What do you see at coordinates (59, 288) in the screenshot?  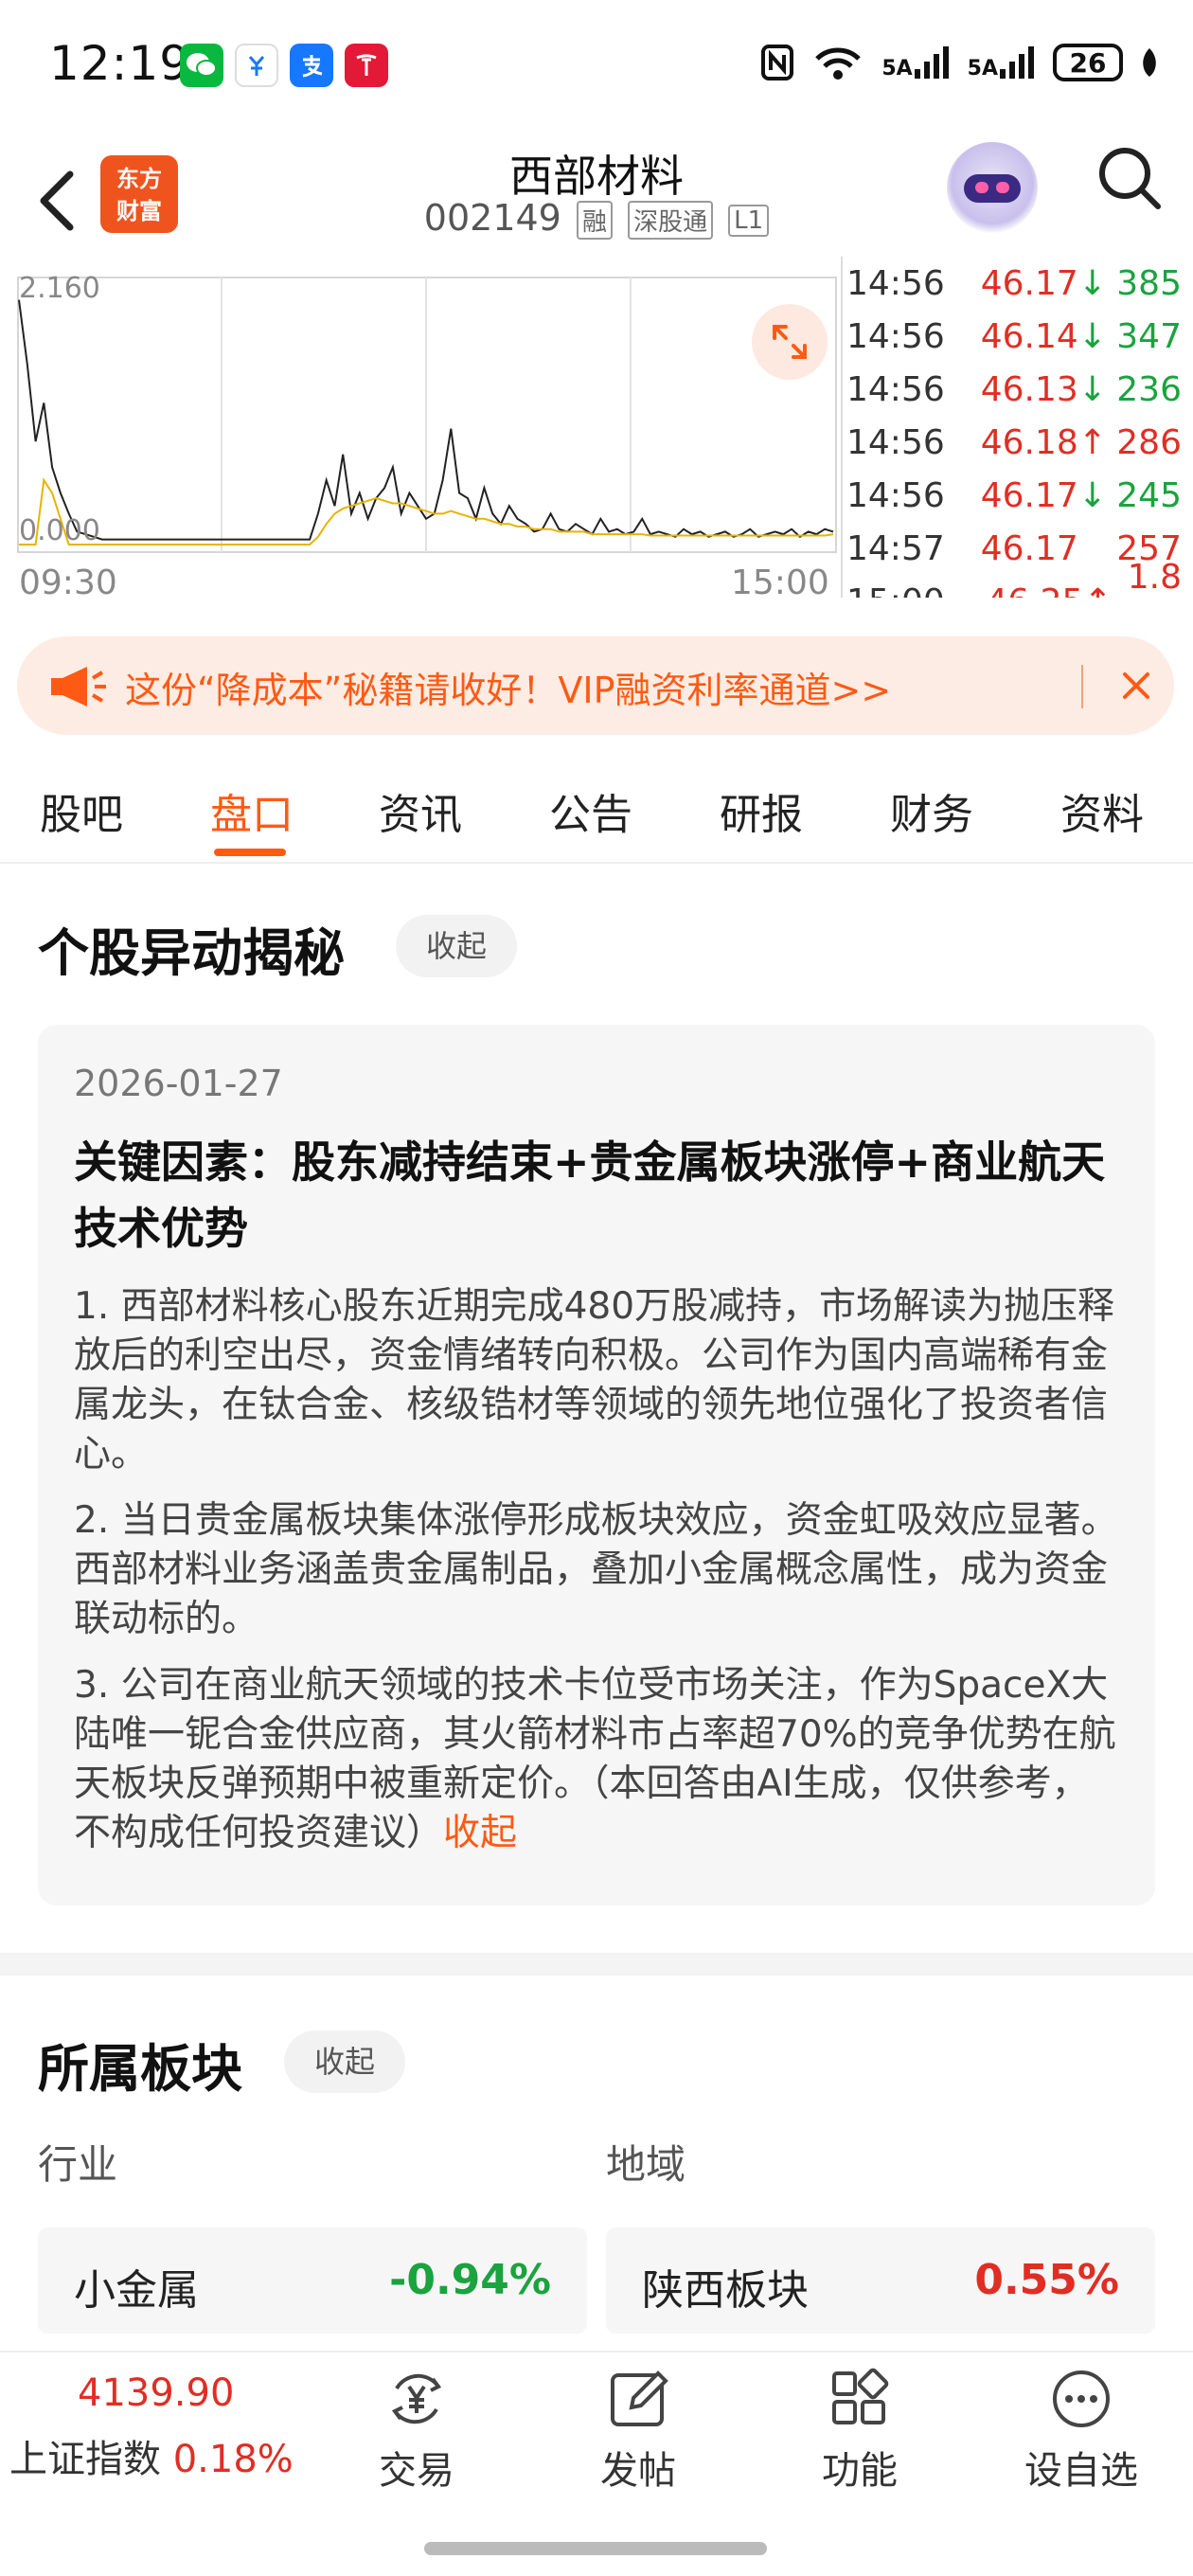 I see `y-axis-max: 2.160` at bounding box center [59, 288].